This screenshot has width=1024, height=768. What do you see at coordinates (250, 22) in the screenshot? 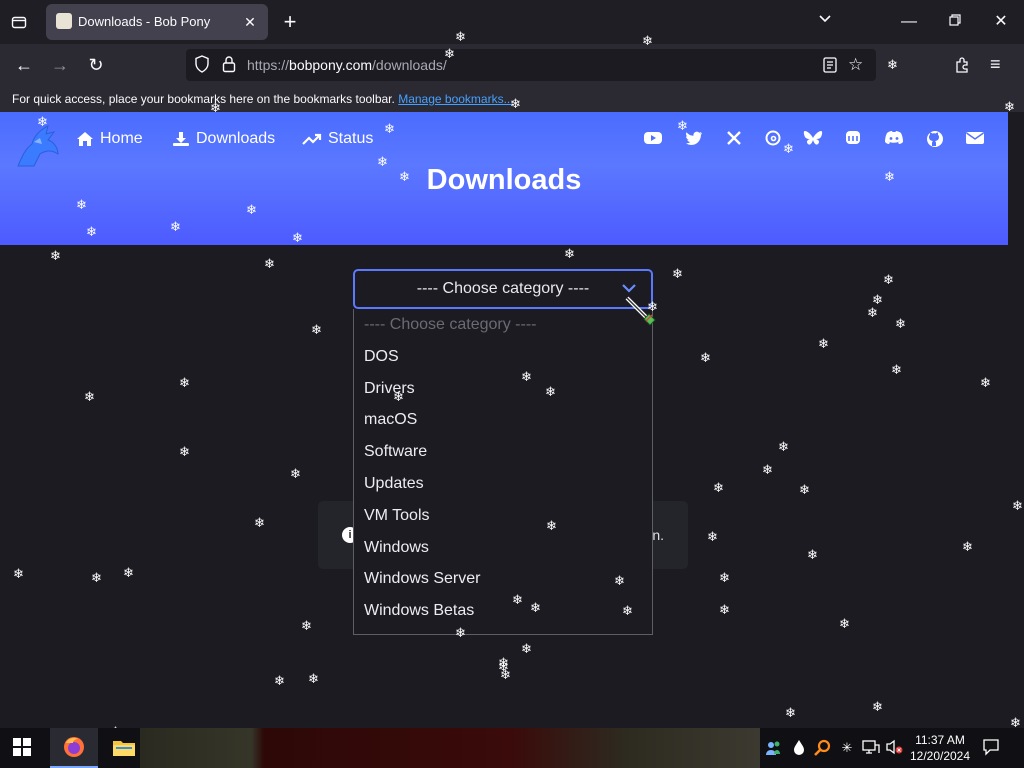
I see `tab-close-icon: ✕` at bounding box center [250, 22].